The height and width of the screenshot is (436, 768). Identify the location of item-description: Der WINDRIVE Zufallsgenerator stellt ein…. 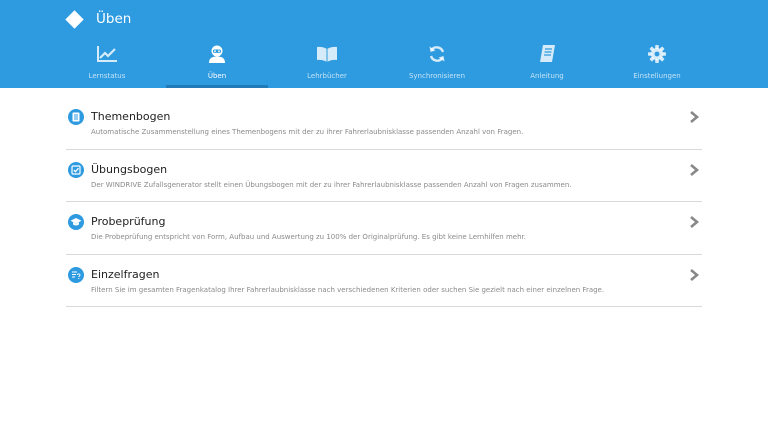
(331, 184).